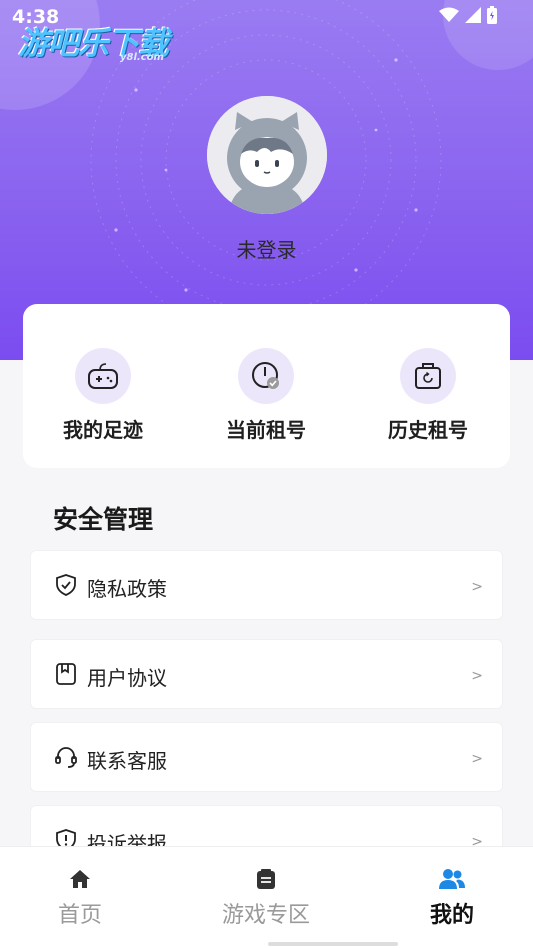 This screenshot has width=533, height=948. Describe the element at coordinates (449, 14) in the screenshot. I see `wifi-icon` at that location.